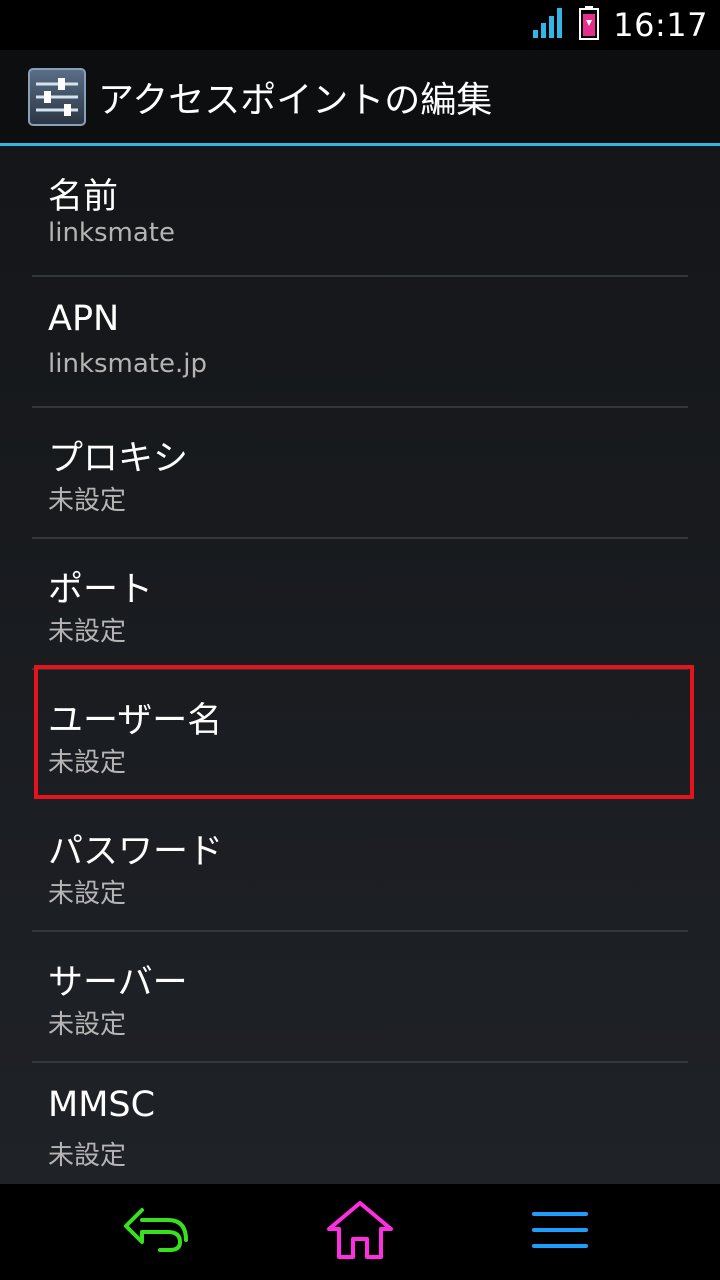 The width and height of the screenshot is (720, 1280). What do you see at coordinates (360, 25) in the screenshot?
I see `status-bar: 16:17` at bounding box center [360, 25].